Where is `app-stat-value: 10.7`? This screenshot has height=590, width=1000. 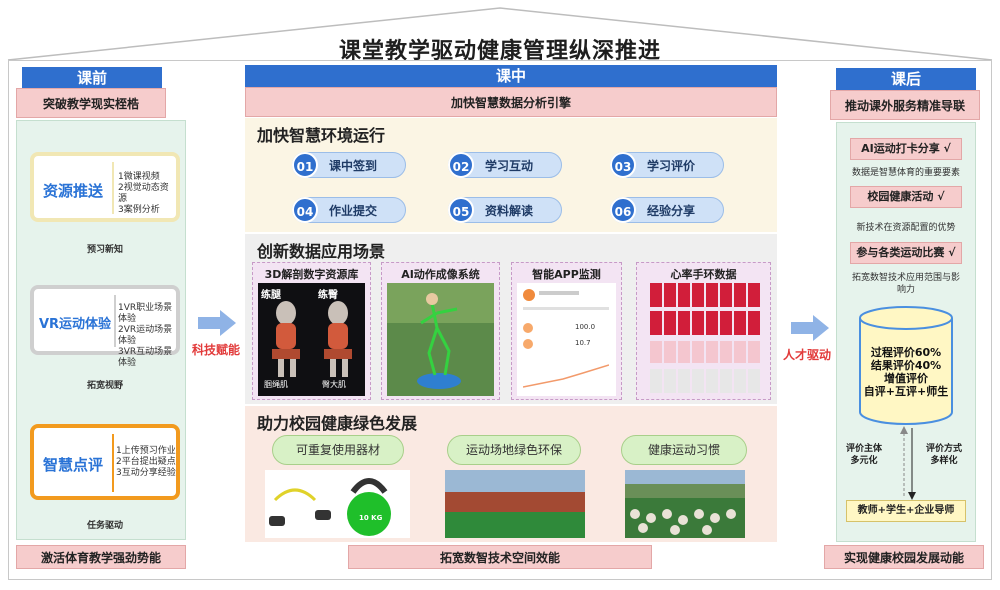
app-stat-value: 10.7 is located at coordinates (583, 343).